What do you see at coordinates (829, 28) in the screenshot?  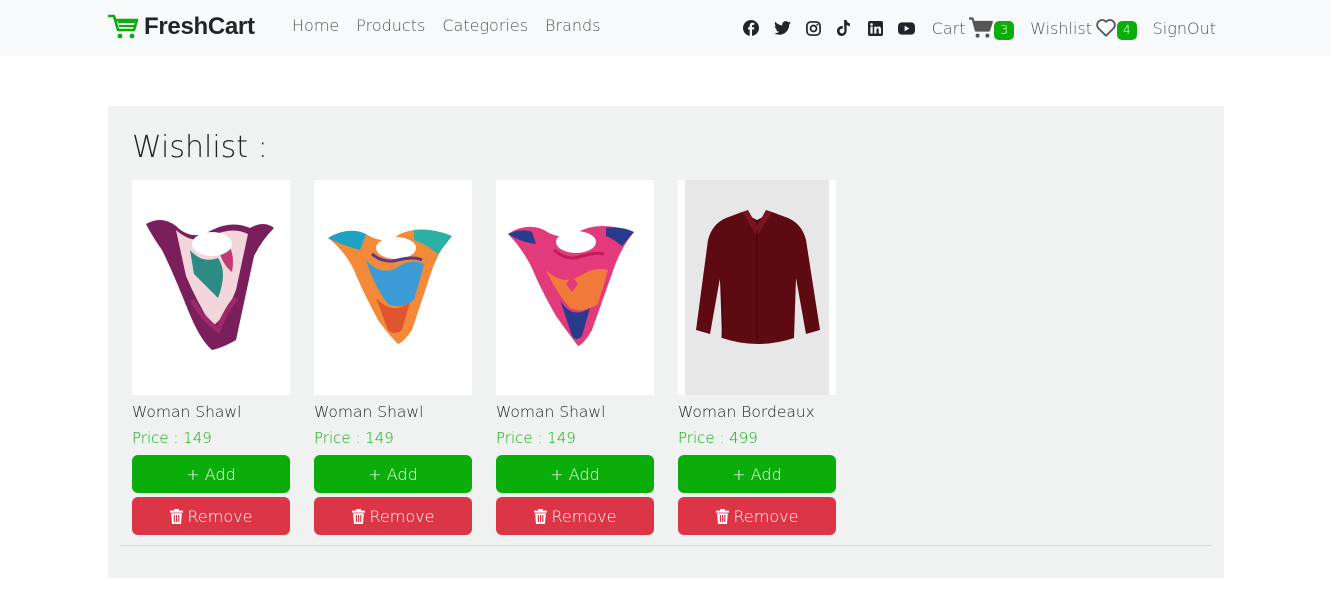 I see `social-links` at bounding box center [829, 28].